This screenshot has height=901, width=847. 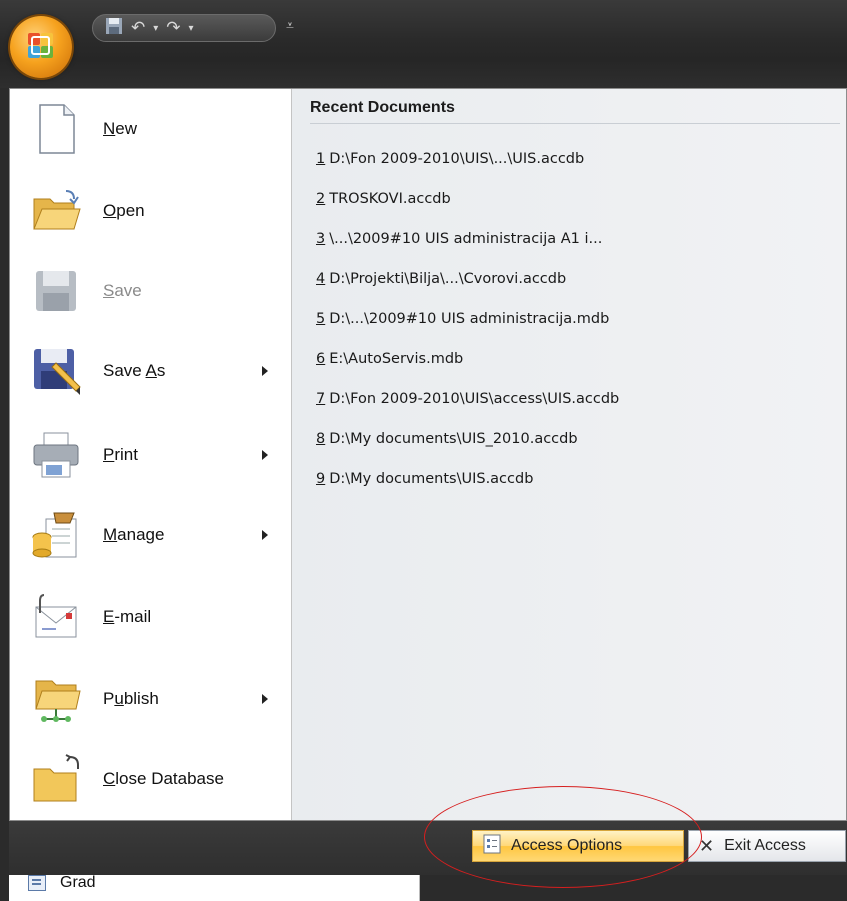 What do you see at coordinates (120, 128) in the screenshot?
I see `menu-item-label: New` at bounding box center [120, 128].